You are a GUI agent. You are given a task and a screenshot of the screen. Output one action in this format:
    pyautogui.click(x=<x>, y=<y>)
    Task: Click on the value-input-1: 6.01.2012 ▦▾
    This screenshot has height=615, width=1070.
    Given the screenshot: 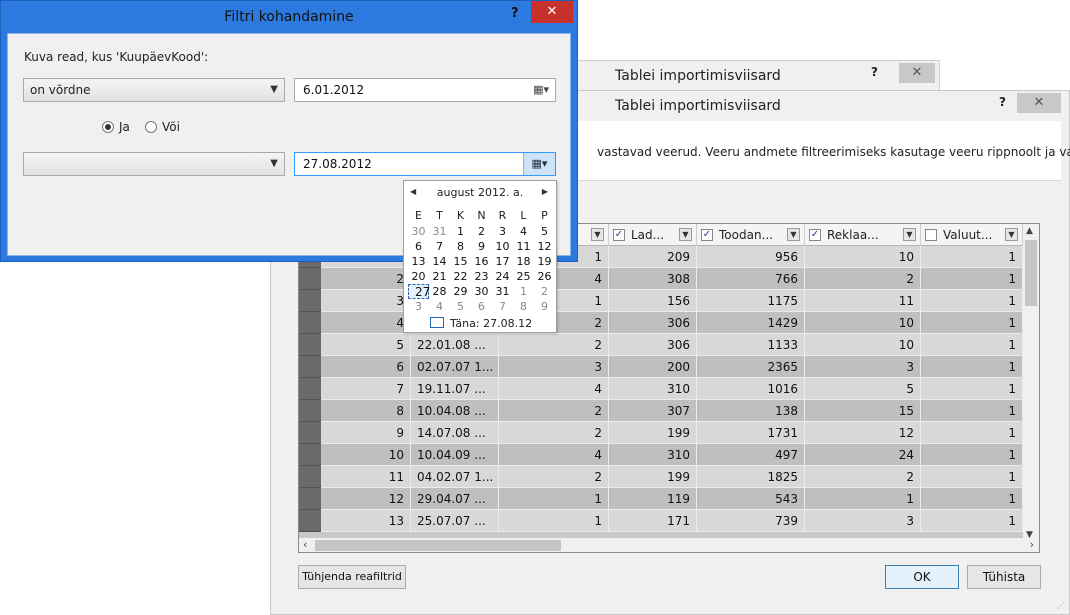 What is the action you would take?
    pyautogui.click(x=425, y=90)
    